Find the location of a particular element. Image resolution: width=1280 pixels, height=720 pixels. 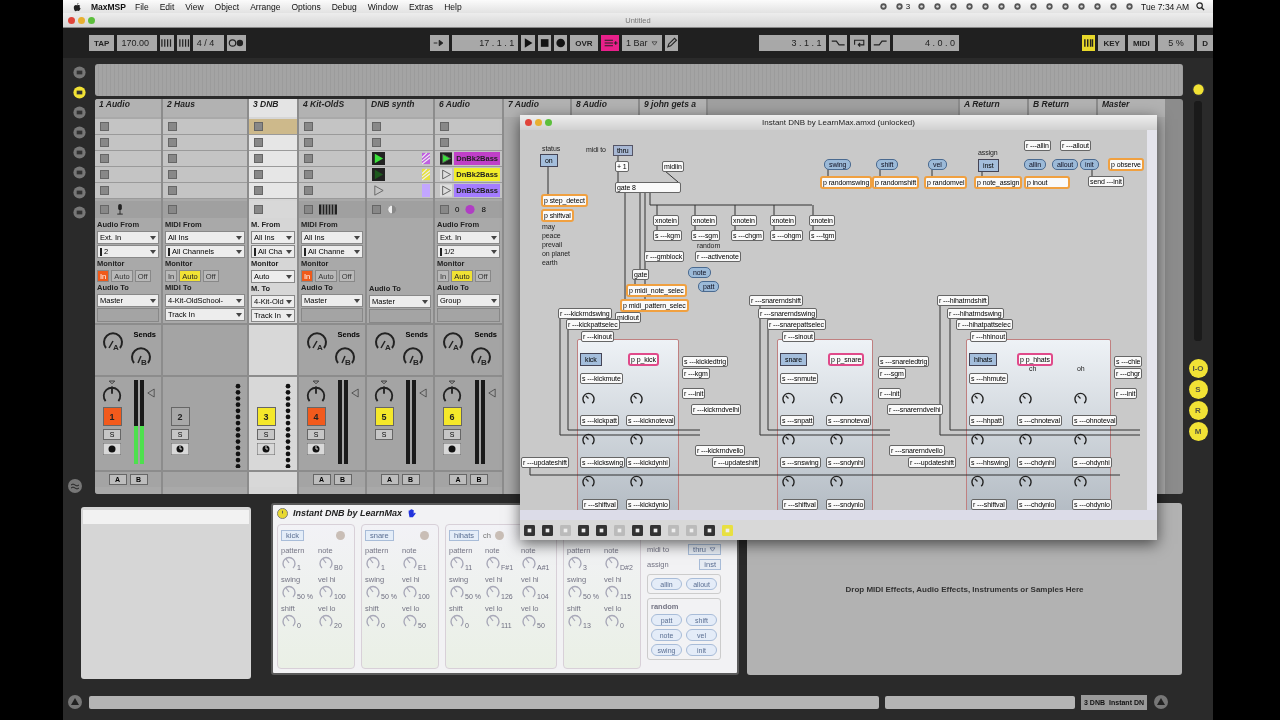

menu-item: Object is located at coordinates (227, 6).